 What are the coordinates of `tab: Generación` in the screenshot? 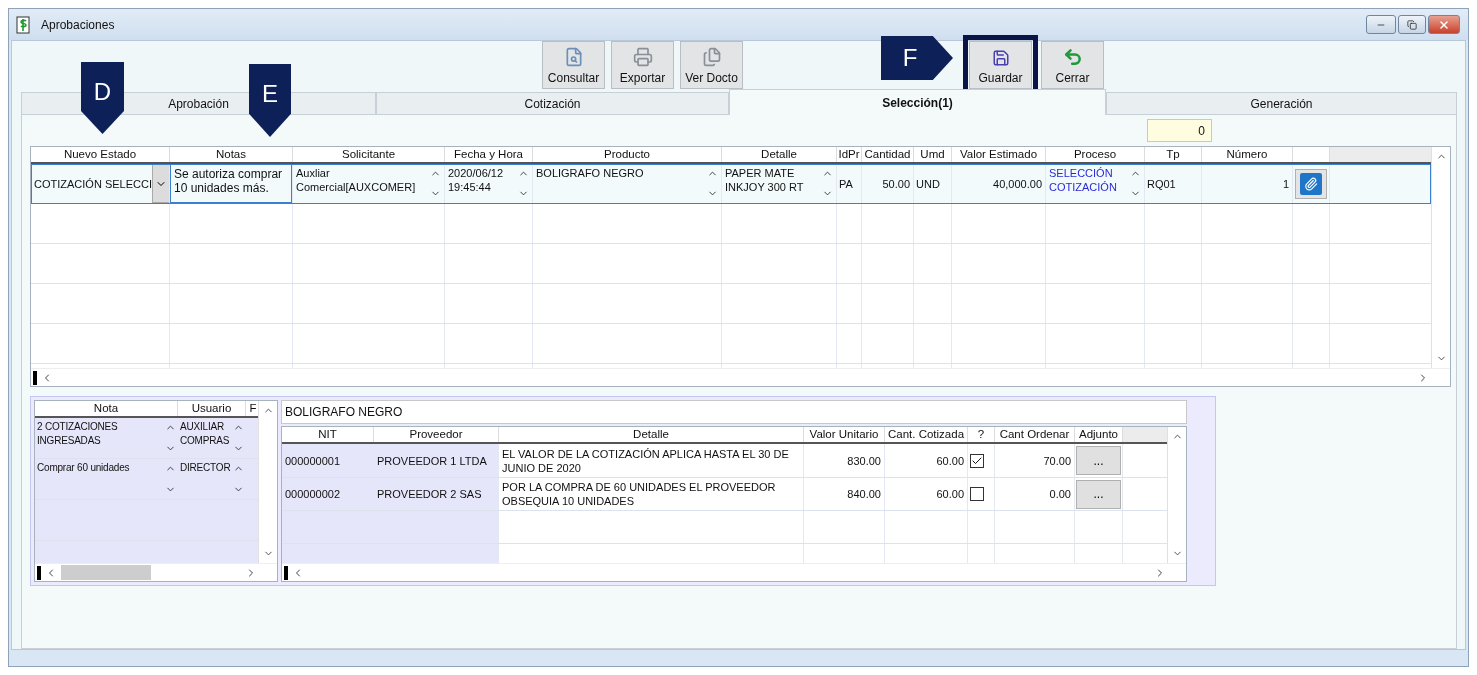 It's located at (1281, 103).